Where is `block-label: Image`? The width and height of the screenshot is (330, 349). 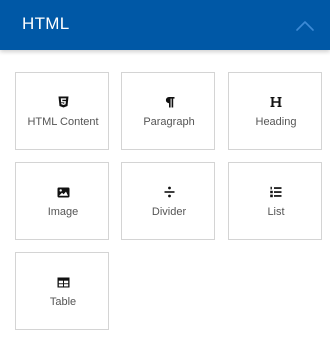 block-label: Image is located at coordinates (63, 212).